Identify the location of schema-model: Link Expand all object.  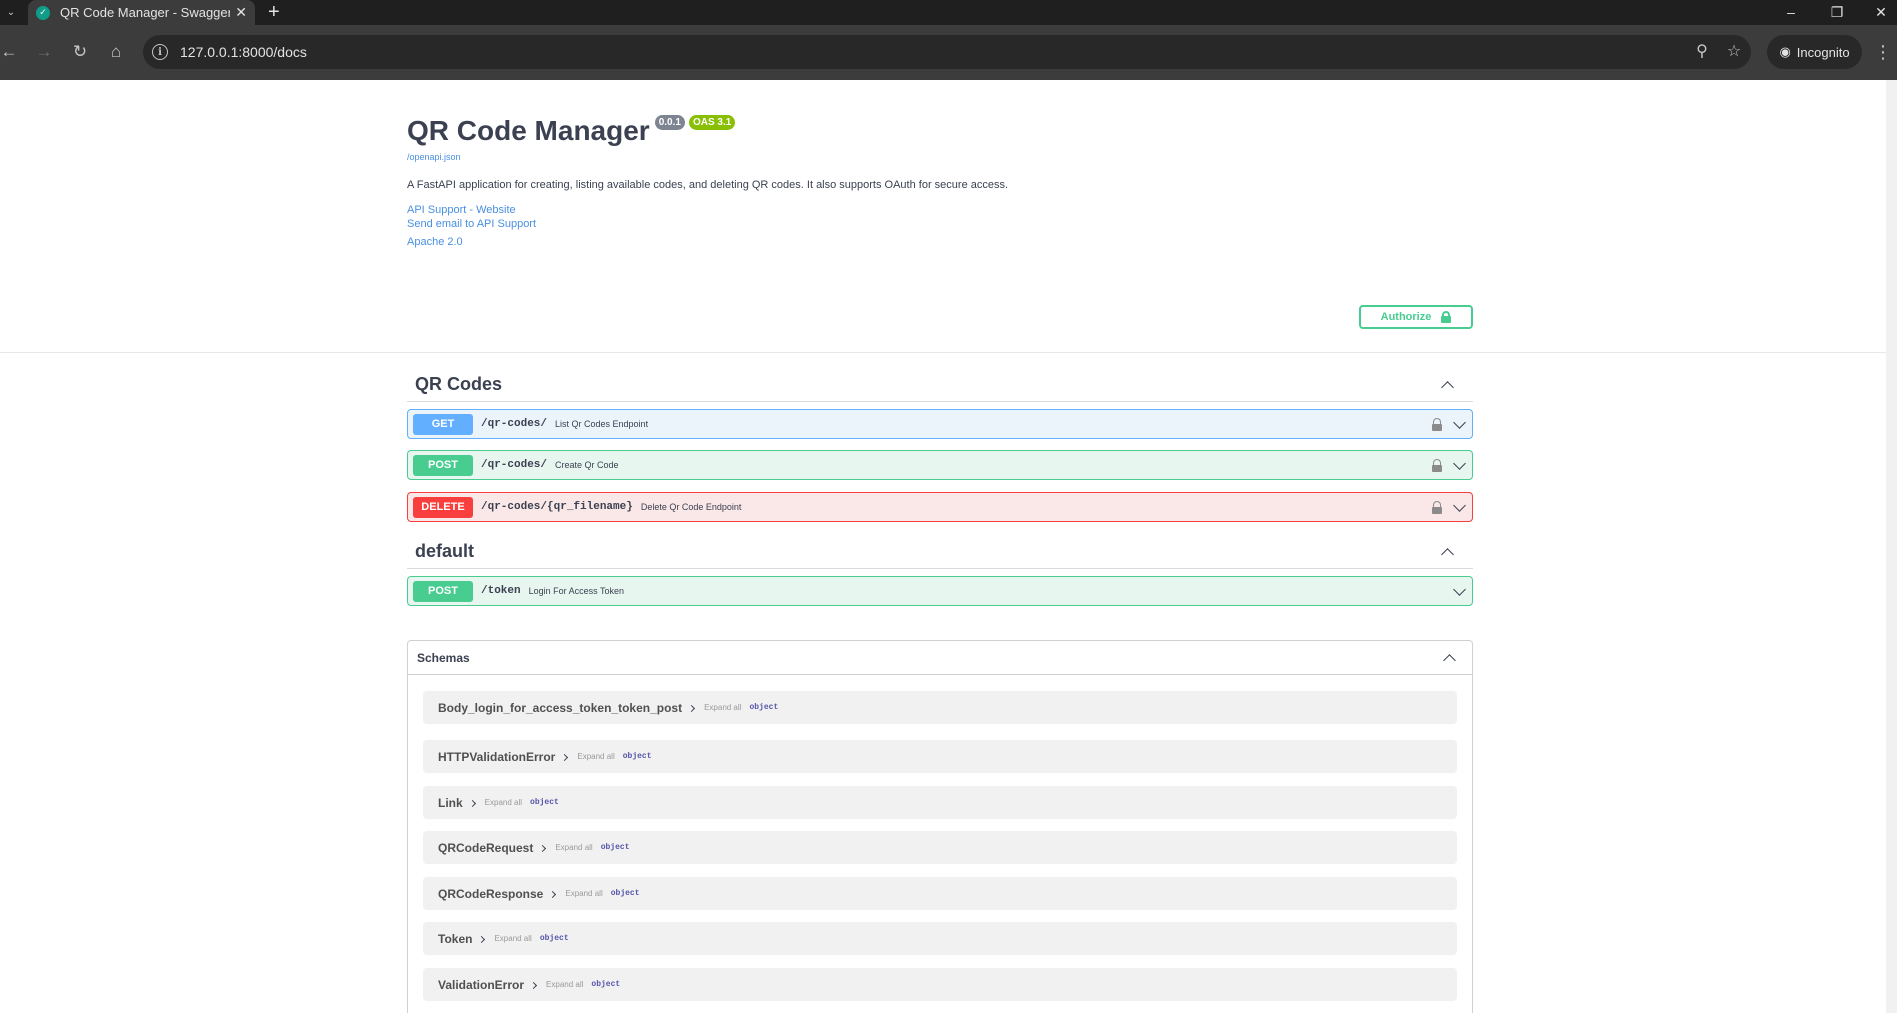
(940, 802).